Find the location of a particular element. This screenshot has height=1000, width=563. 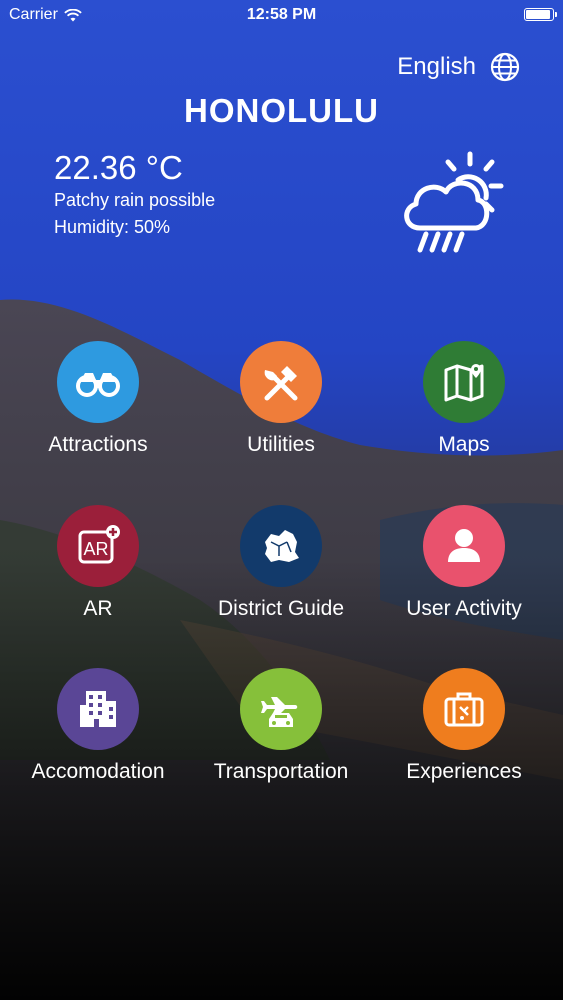

experiences-button is located at coordinates (464, 709).